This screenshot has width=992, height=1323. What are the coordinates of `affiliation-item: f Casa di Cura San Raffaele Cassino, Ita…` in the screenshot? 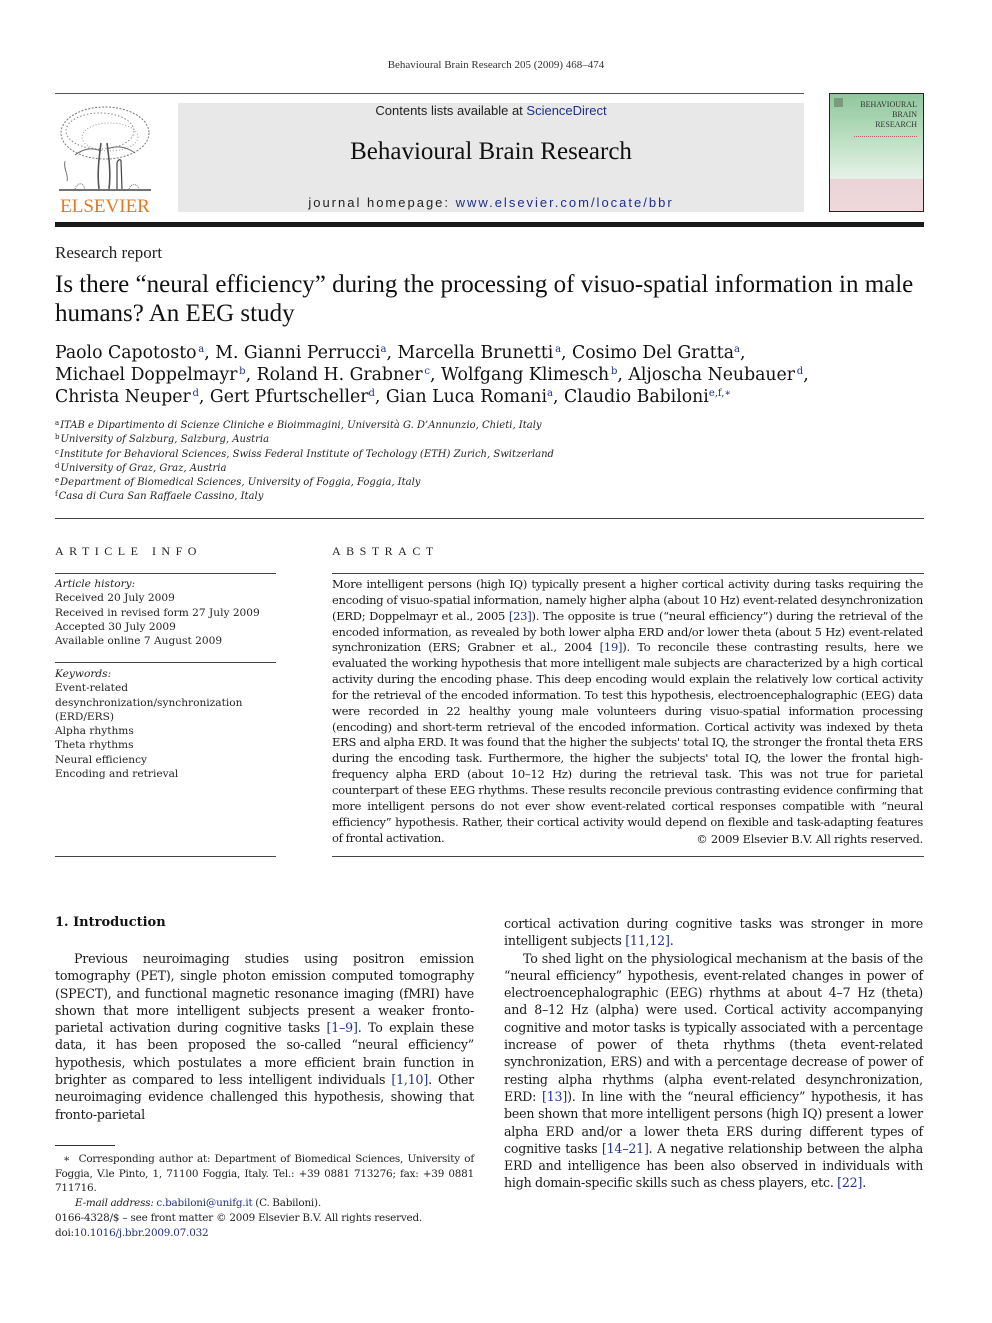 It's located at (159, 496).